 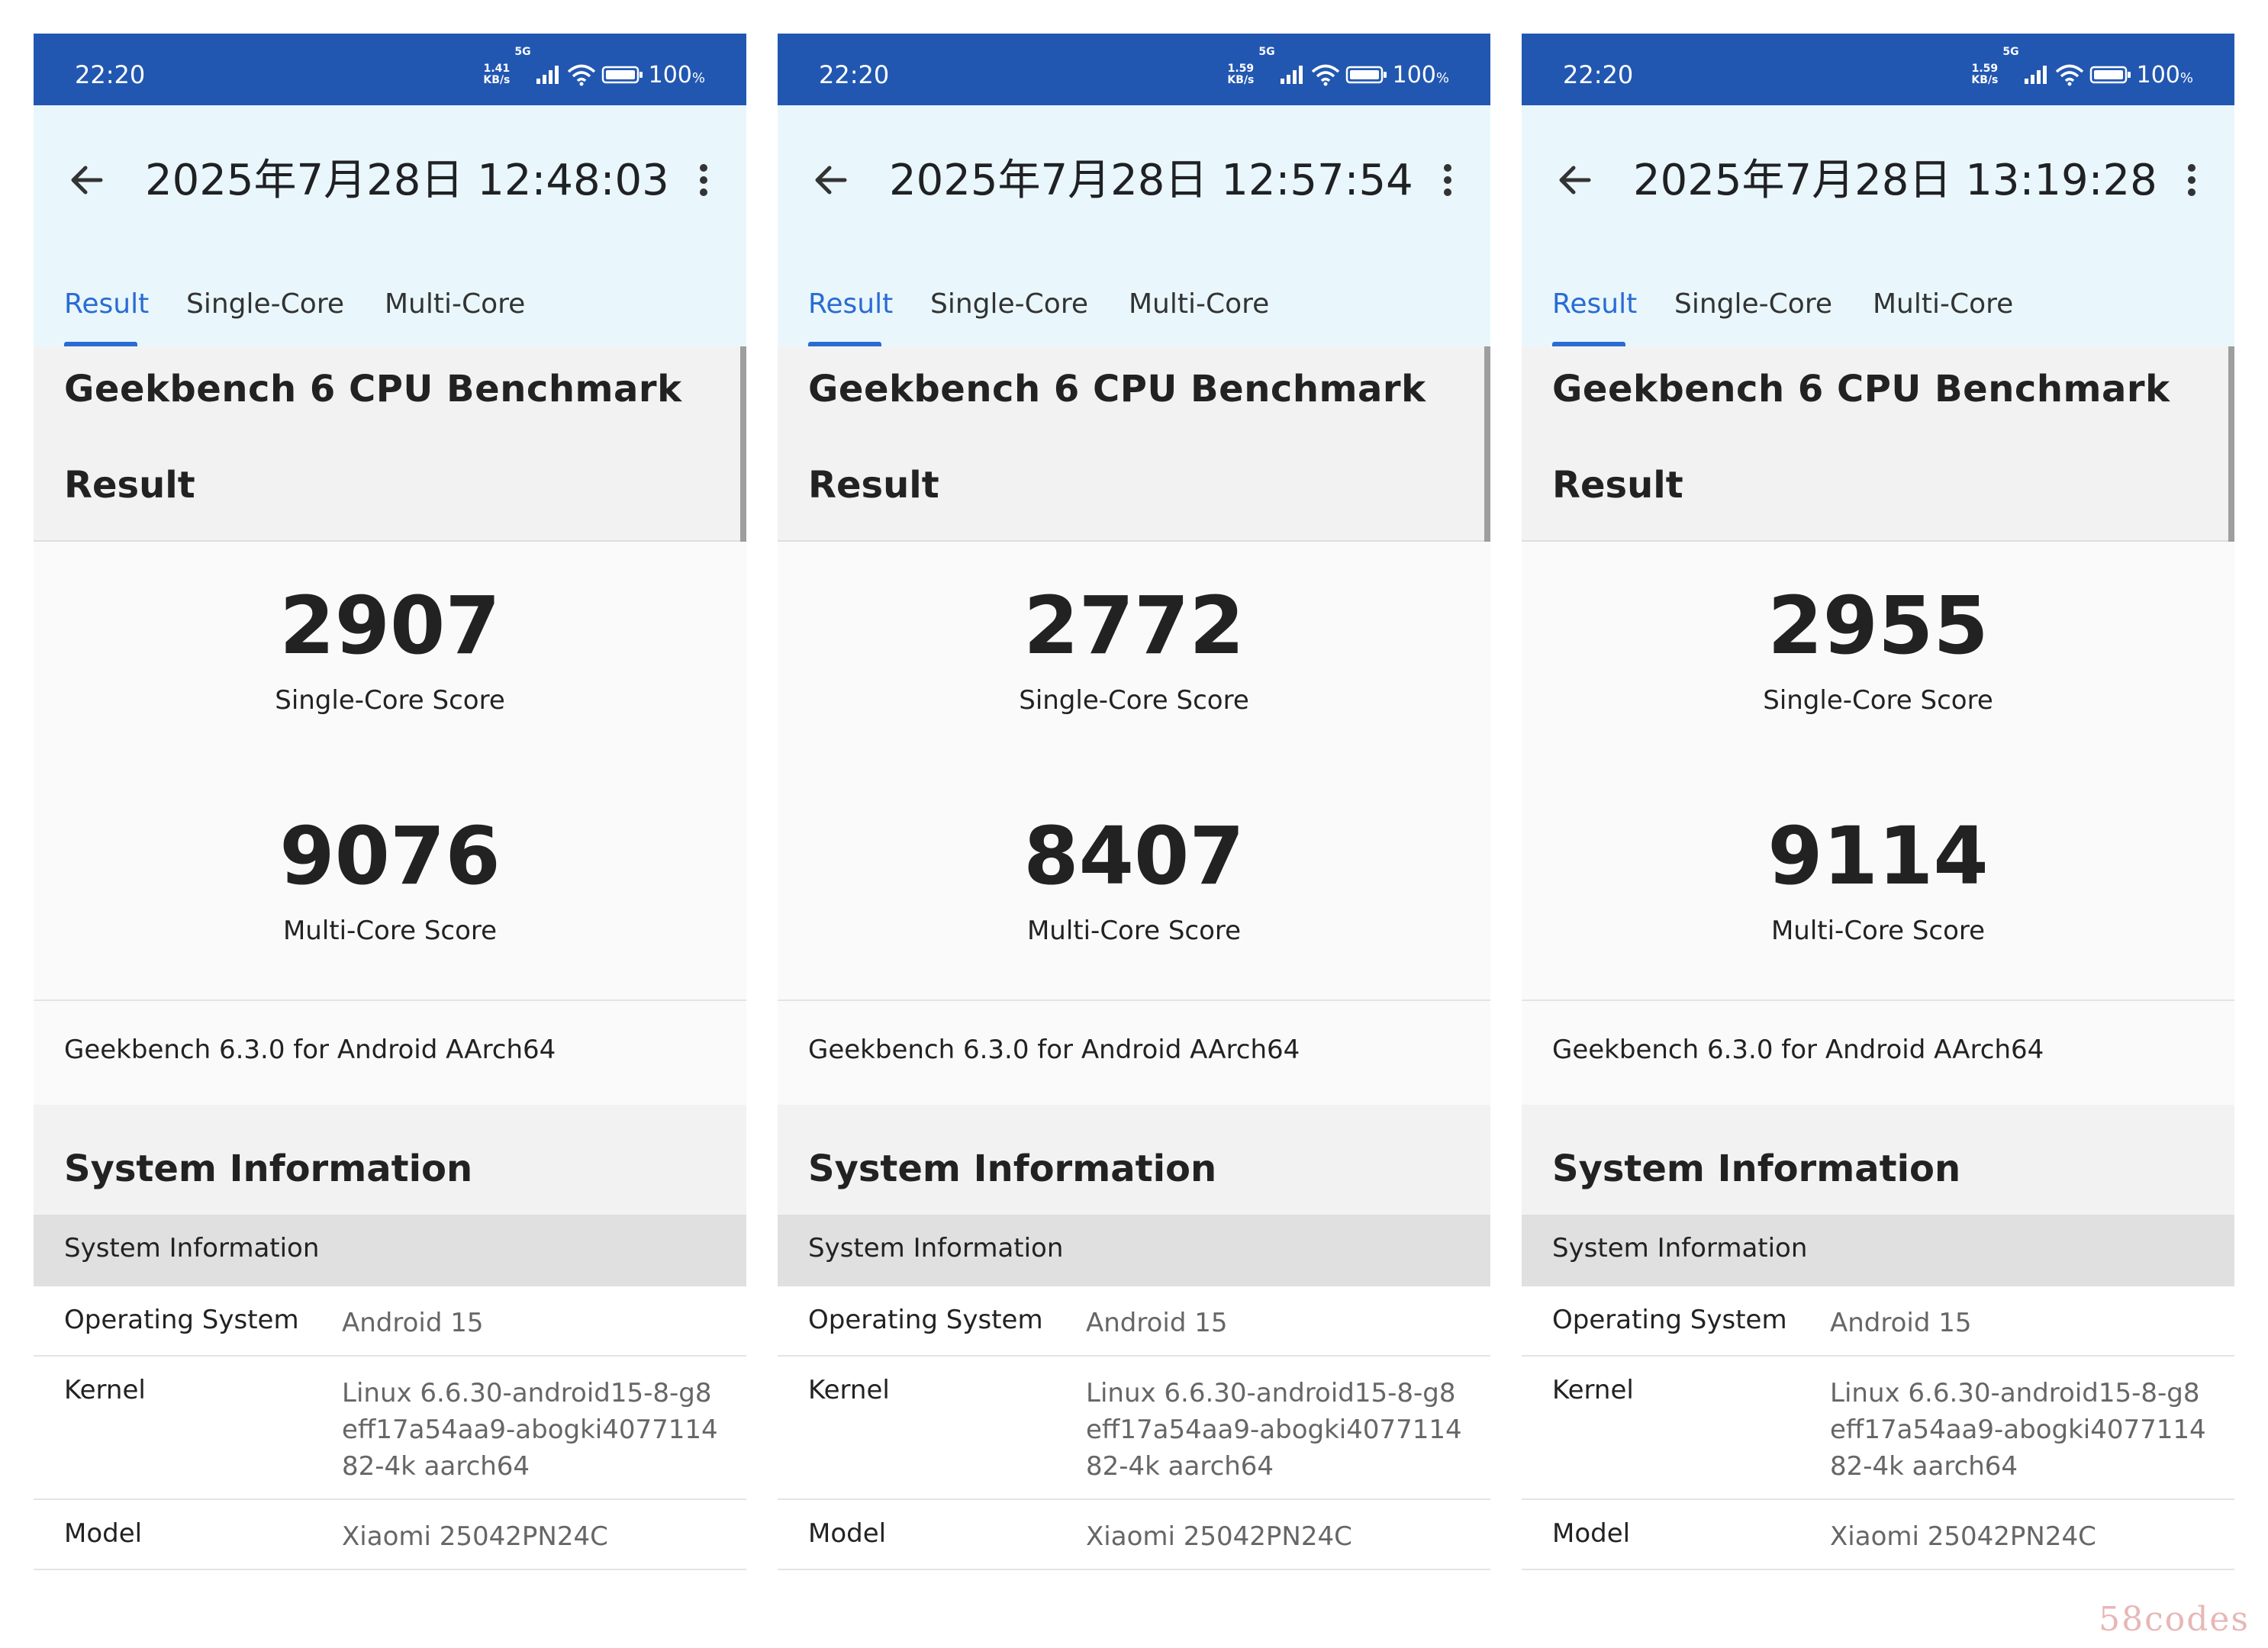 What do you see at coordinates (1680, 1248) in the screenshot?
I see `system-info-subheader-label: System Information` at bounding box center [1680, 1248].